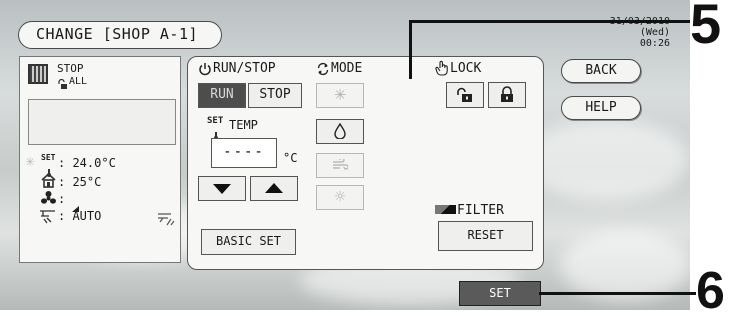 The width and height of the screenshot is (740, 323). Describe the element at coordinates (248, 242) in the screenshot. I see `basic-set-button: BASIC SET` at that location.